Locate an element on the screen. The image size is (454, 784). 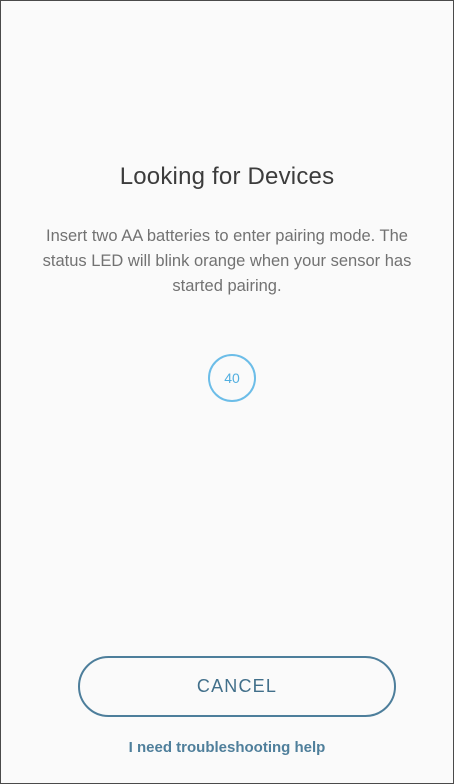
cancel-button: CANCEL is located at coordinates (237, 686).